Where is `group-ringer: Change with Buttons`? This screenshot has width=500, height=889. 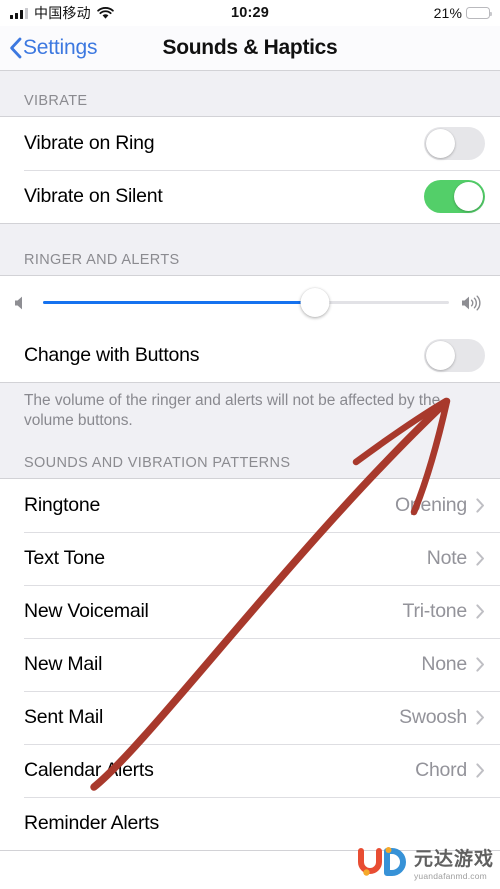 group-ringer: Change with Buttons is located at coordinates (250, 329).